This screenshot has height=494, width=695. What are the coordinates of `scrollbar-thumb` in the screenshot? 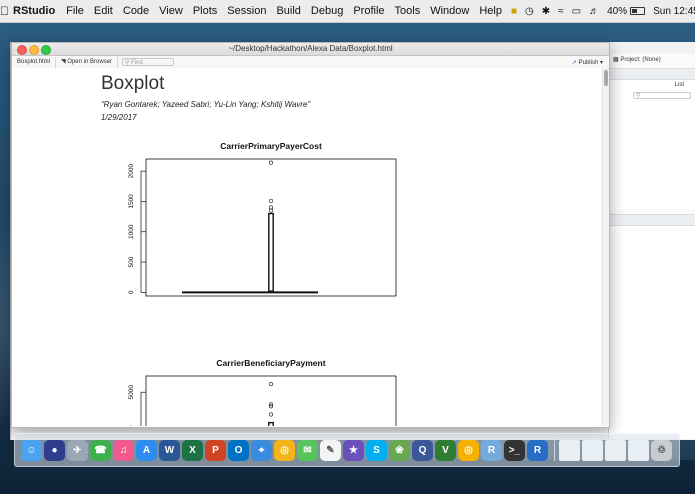 It's located at (606, 78).